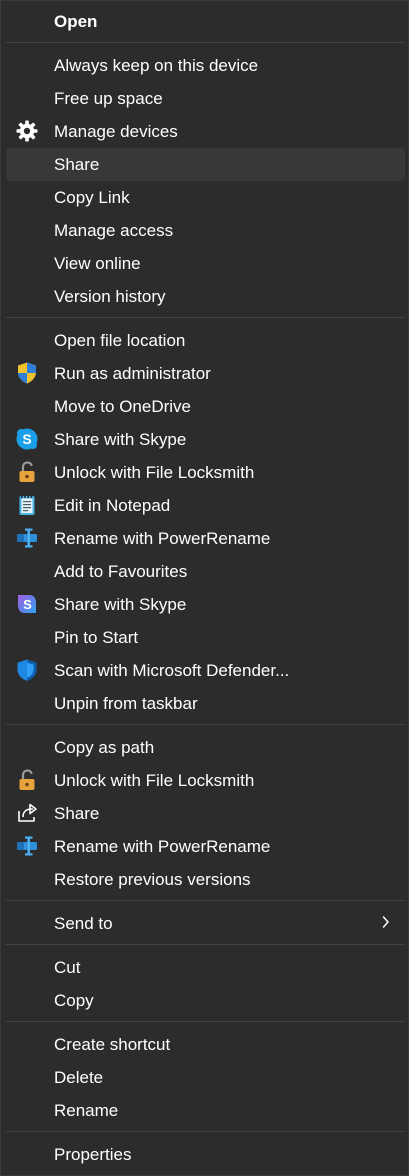 This screenshot has height=1176, width=409. I want to click on menu-item-cut: Cut, so click(205, 967).